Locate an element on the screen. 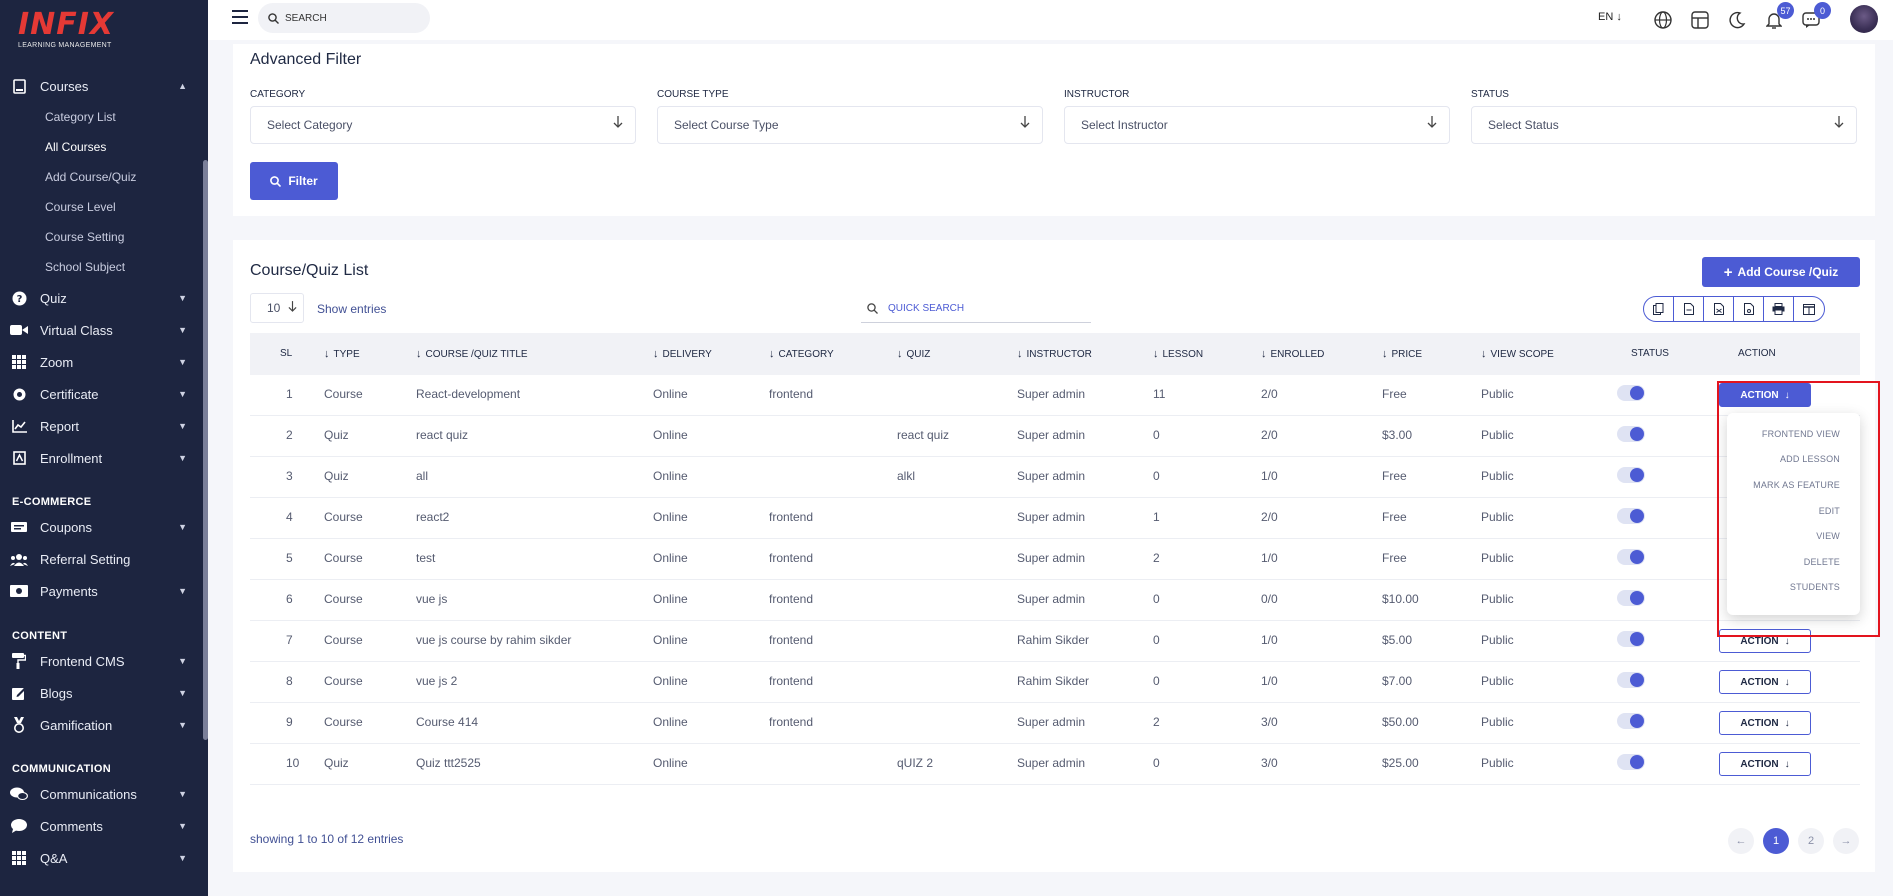  sidebar-scrollbar is located at coordinates (205, 450).